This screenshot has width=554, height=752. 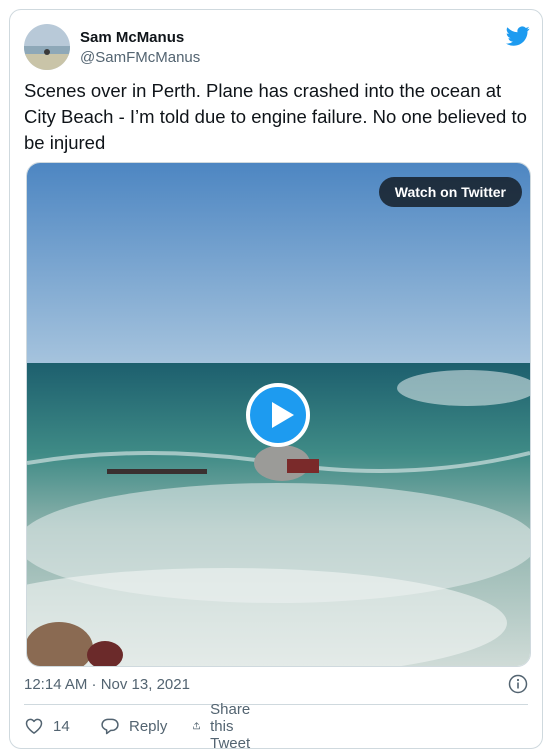 I want to click on reply-bubble-icon, so click(x=110, y=726).